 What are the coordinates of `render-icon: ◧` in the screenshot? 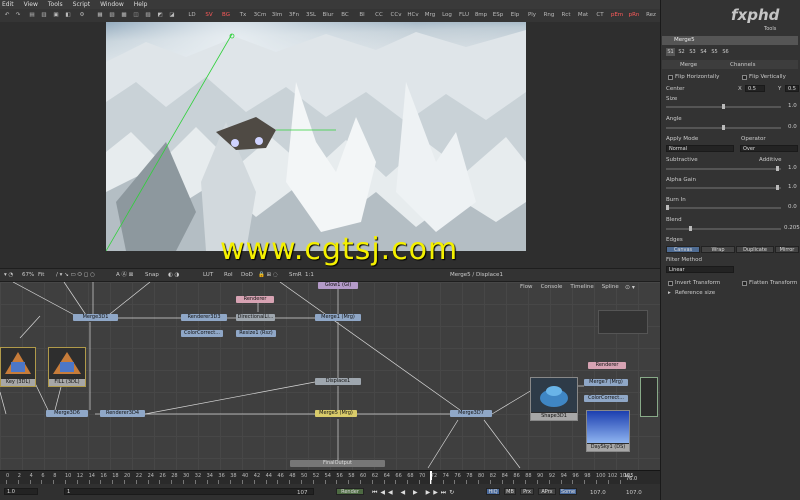 It's located at (68, 15).